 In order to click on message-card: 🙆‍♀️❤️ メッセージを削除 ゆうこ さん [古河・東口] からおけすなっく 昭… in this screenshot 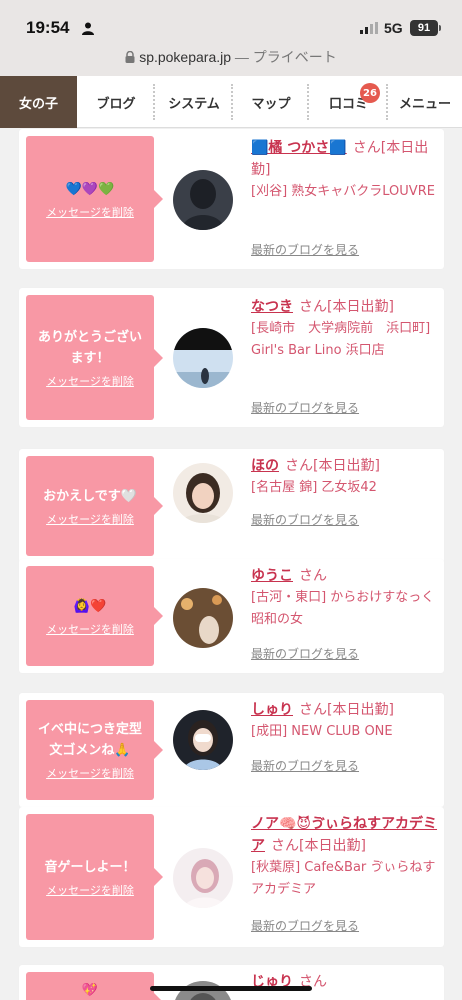, I will do `click(231, 616)`.